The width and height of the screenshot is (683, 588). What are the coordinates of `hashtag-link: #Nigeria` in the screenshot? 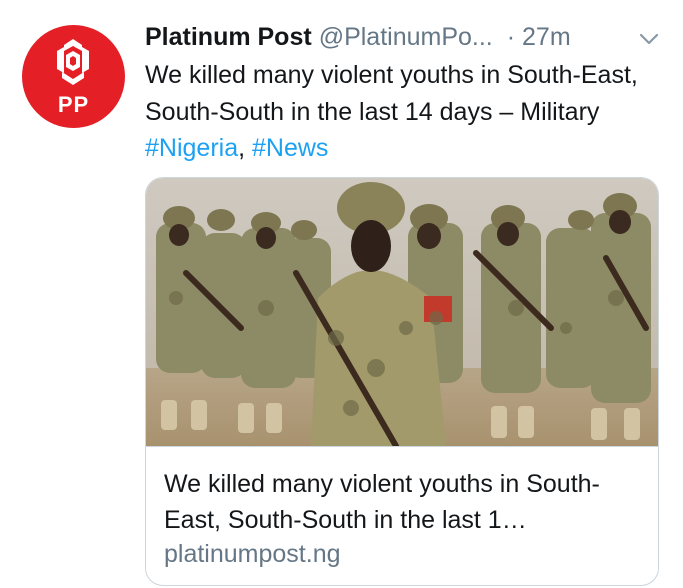 It's located at (191, 148).